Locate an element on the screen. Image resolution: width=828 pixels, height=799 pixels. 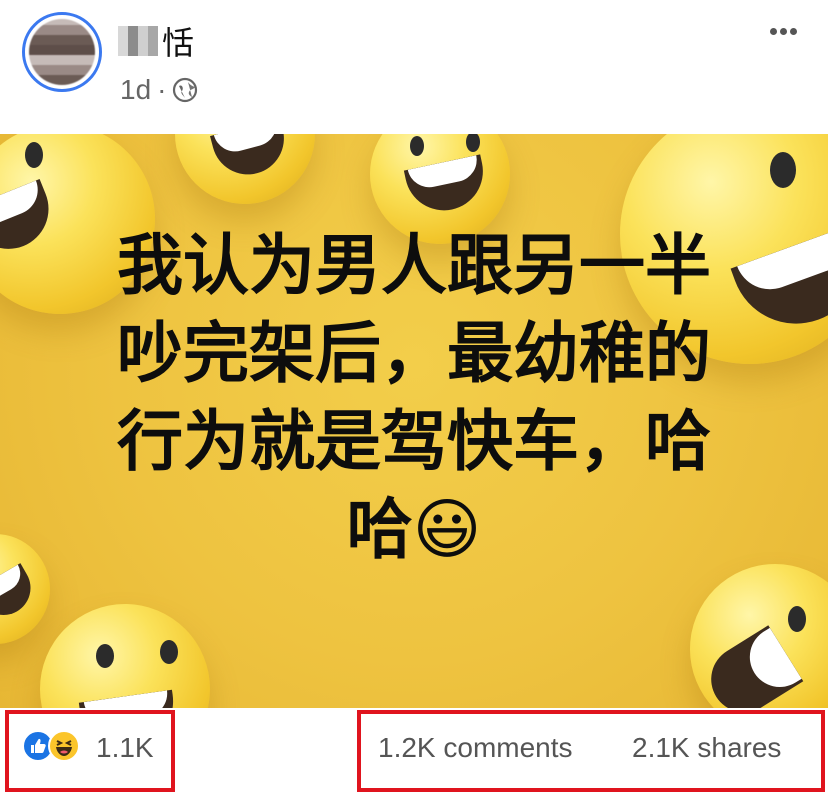
author-name: 恬 is located at coordinates (156, 41).